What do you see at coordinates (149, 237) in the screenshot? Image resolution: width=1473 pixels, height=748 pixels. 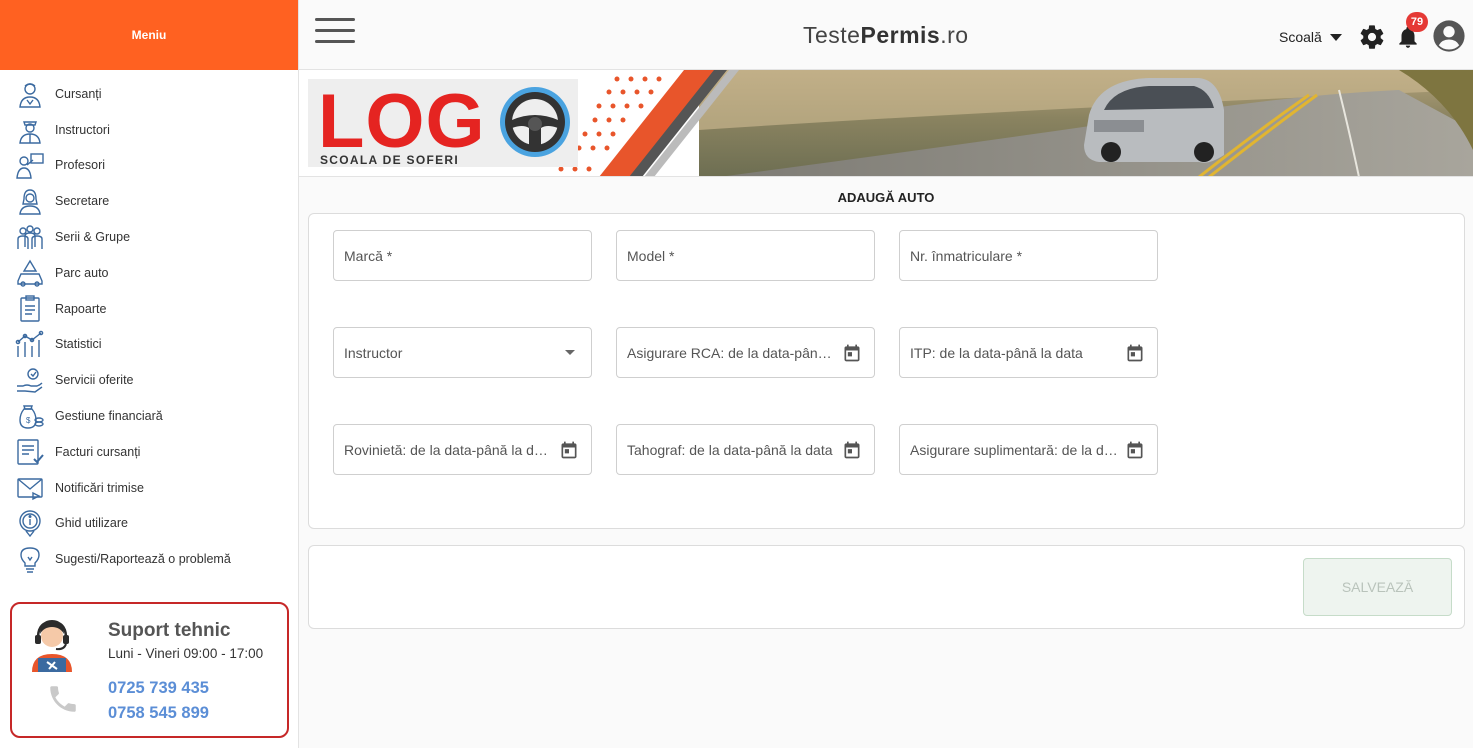 I see `sidebar-item-serii-grupe: Serii & Grupe` at bounding box center [149, 237].